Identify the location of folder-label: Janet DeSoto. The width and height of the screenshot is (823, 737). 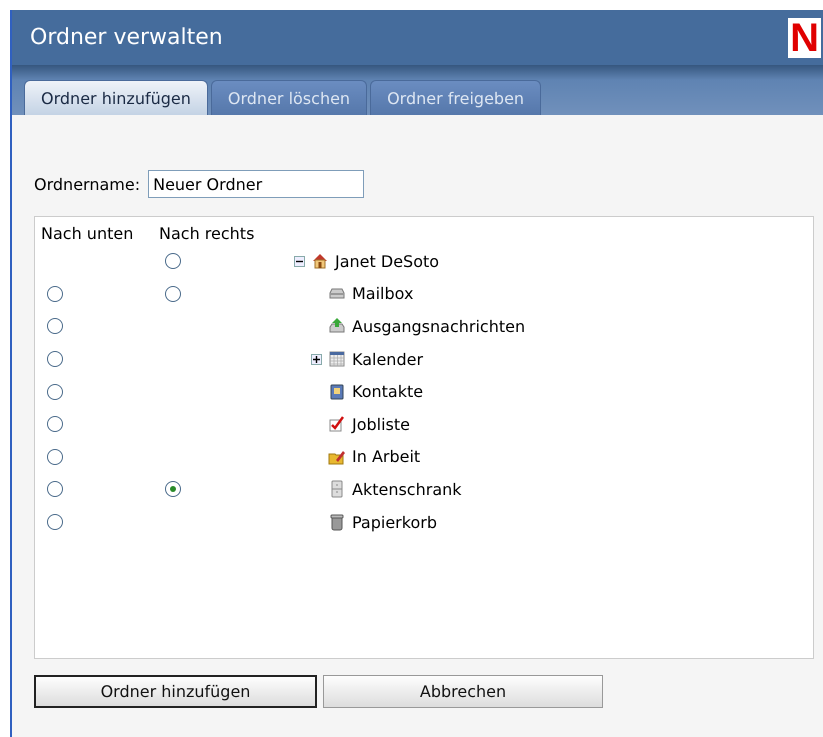
(387, 261).